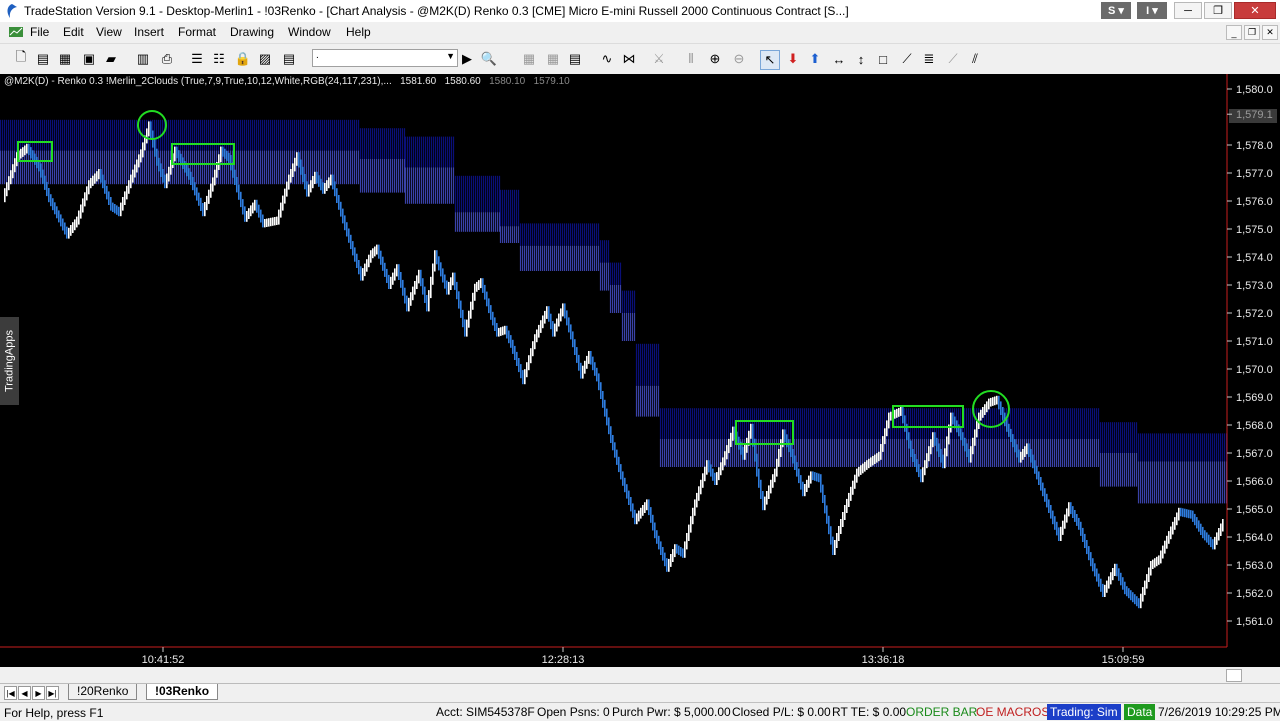 The image size is (1280, 721). I want to click on i-menu-button: I ▾, so click(1152, 10).